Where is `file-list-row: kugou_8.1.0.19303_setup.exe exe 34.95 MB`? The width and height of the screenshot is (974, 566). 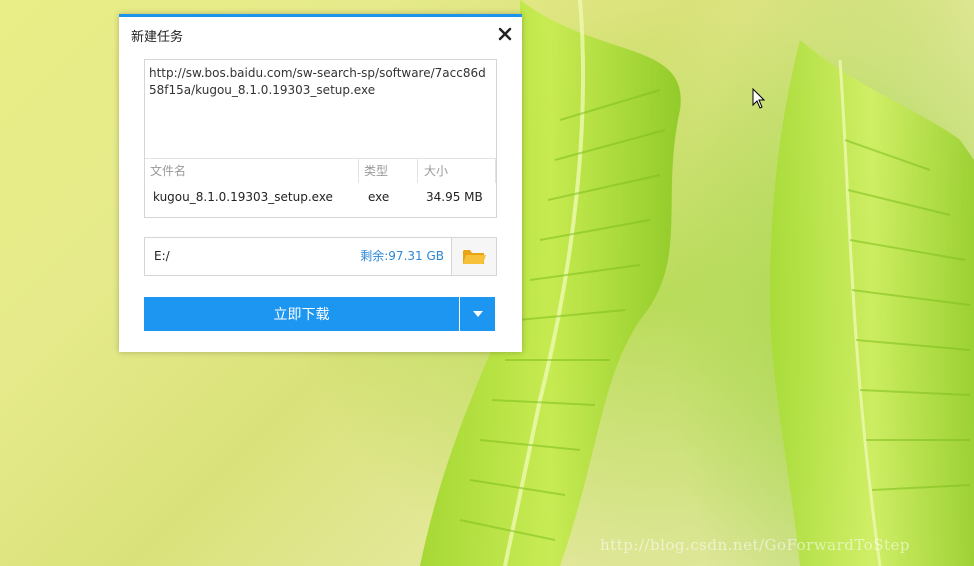 file-list-row: kugou_8.1.0.19303_setup.exe exe 34.95 MB is located at coordinates (320, 197).